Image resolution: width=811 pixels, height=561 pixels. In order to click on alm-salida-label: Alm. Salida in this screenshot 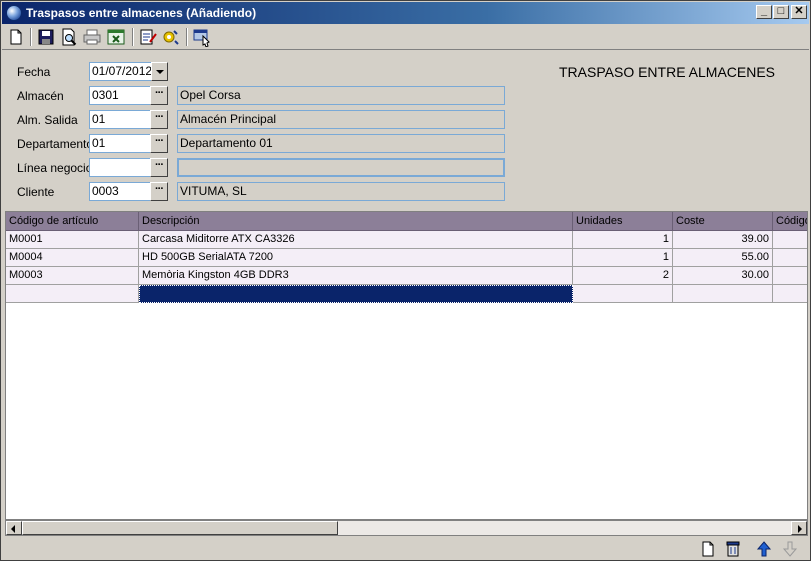, I will do `click(47, 120)`.